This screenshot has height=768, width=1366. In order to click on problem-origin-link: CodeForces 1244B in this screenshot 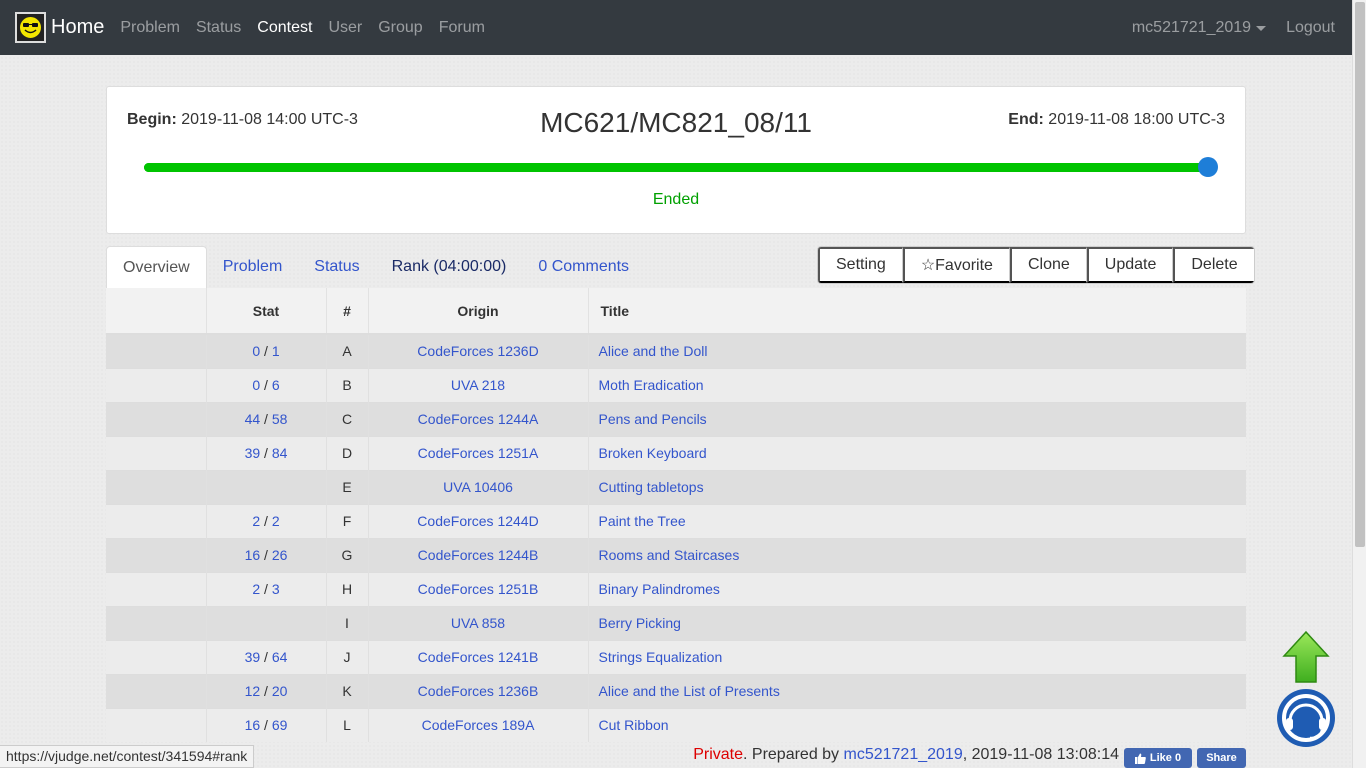, I will do `click(478, 555)`.